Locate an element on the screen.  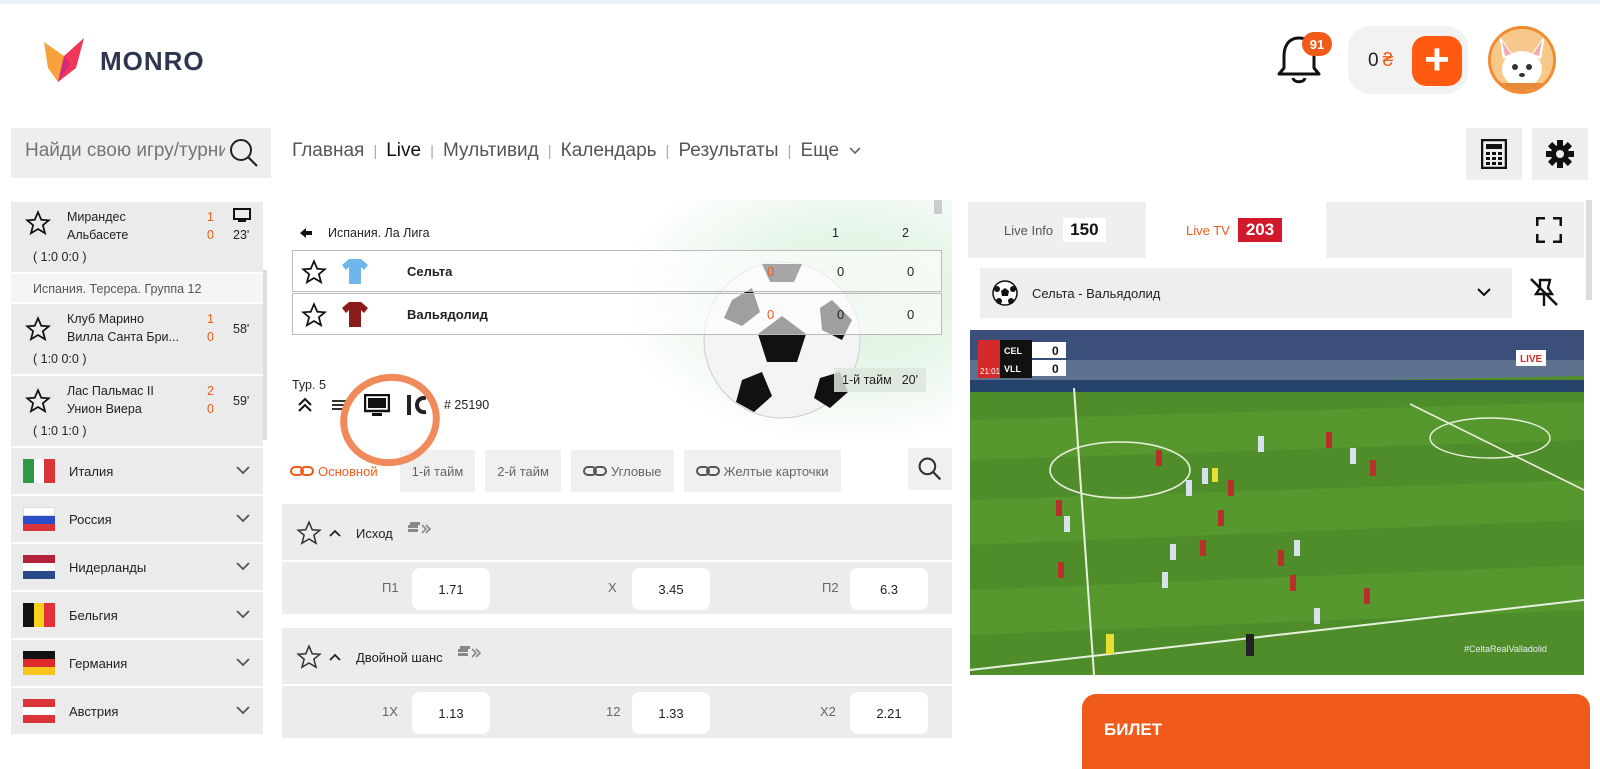
jersey-icon is located at coordinates (355, 314).